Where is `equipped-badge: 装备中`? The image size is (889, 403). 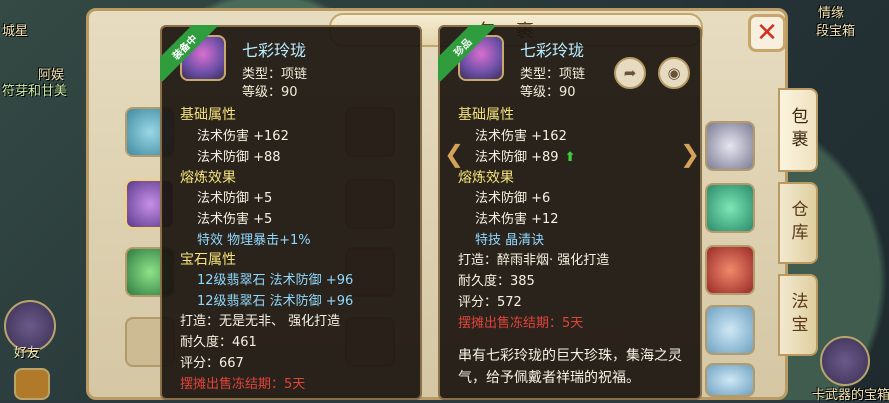
equipped-badge: 装备中 is located at coordinates (189, 53).